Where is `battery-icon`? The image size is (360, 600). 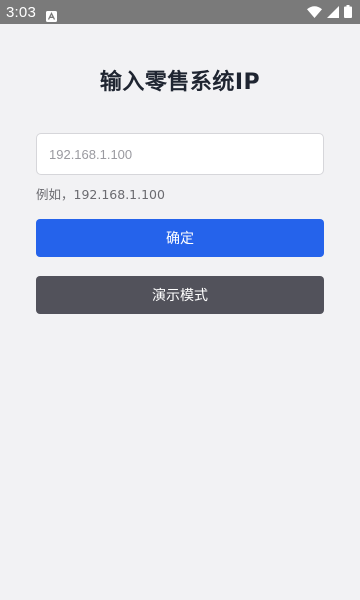 battery-icon is located at coordinates (348, 12).